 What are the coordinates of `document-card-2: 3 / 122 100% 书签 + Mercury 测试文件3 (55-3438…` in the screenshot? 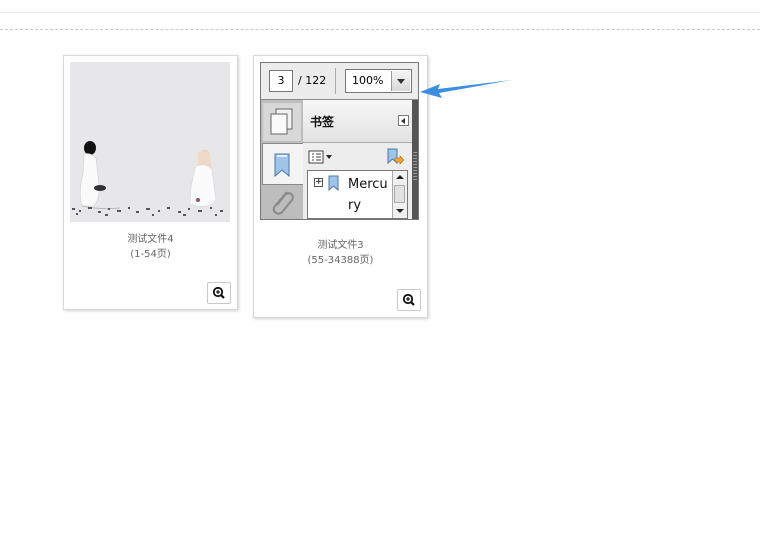 It's located at (340, 186).